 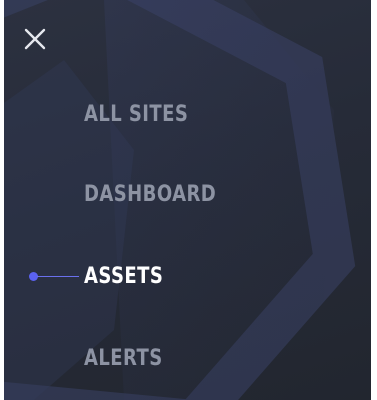 I want to click on menu-item-all-sites: ALL SITES, so click(x=147, y=114).